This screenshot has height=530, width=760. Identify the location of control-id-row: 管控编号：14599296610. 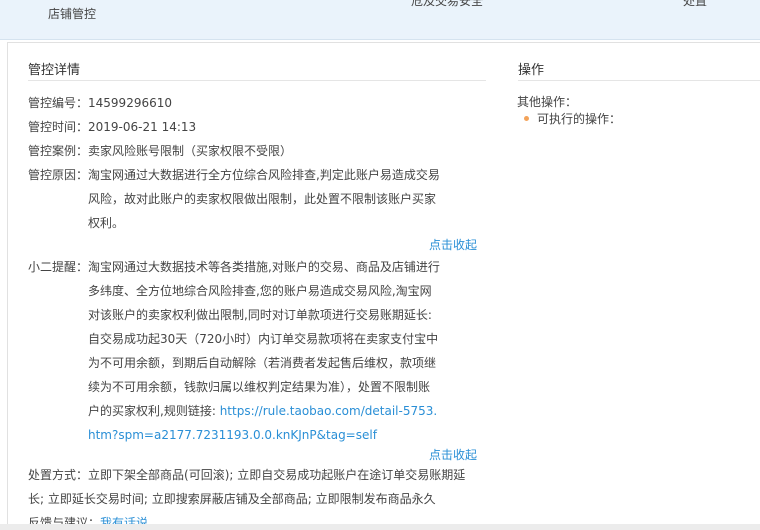
(100, 103).